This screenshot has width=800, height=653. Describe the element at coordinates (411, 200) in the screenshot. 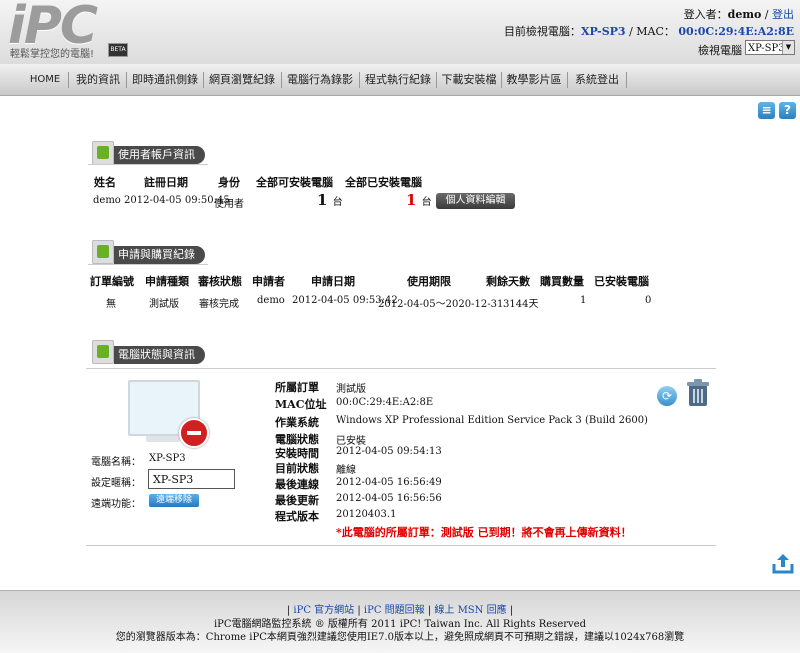

I see `installed-count-value: 1` at that location.